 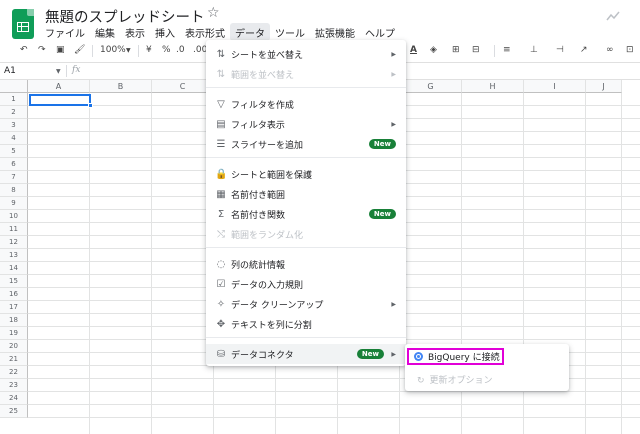 I want to click on column-header: H, so click(x=493, y=86).